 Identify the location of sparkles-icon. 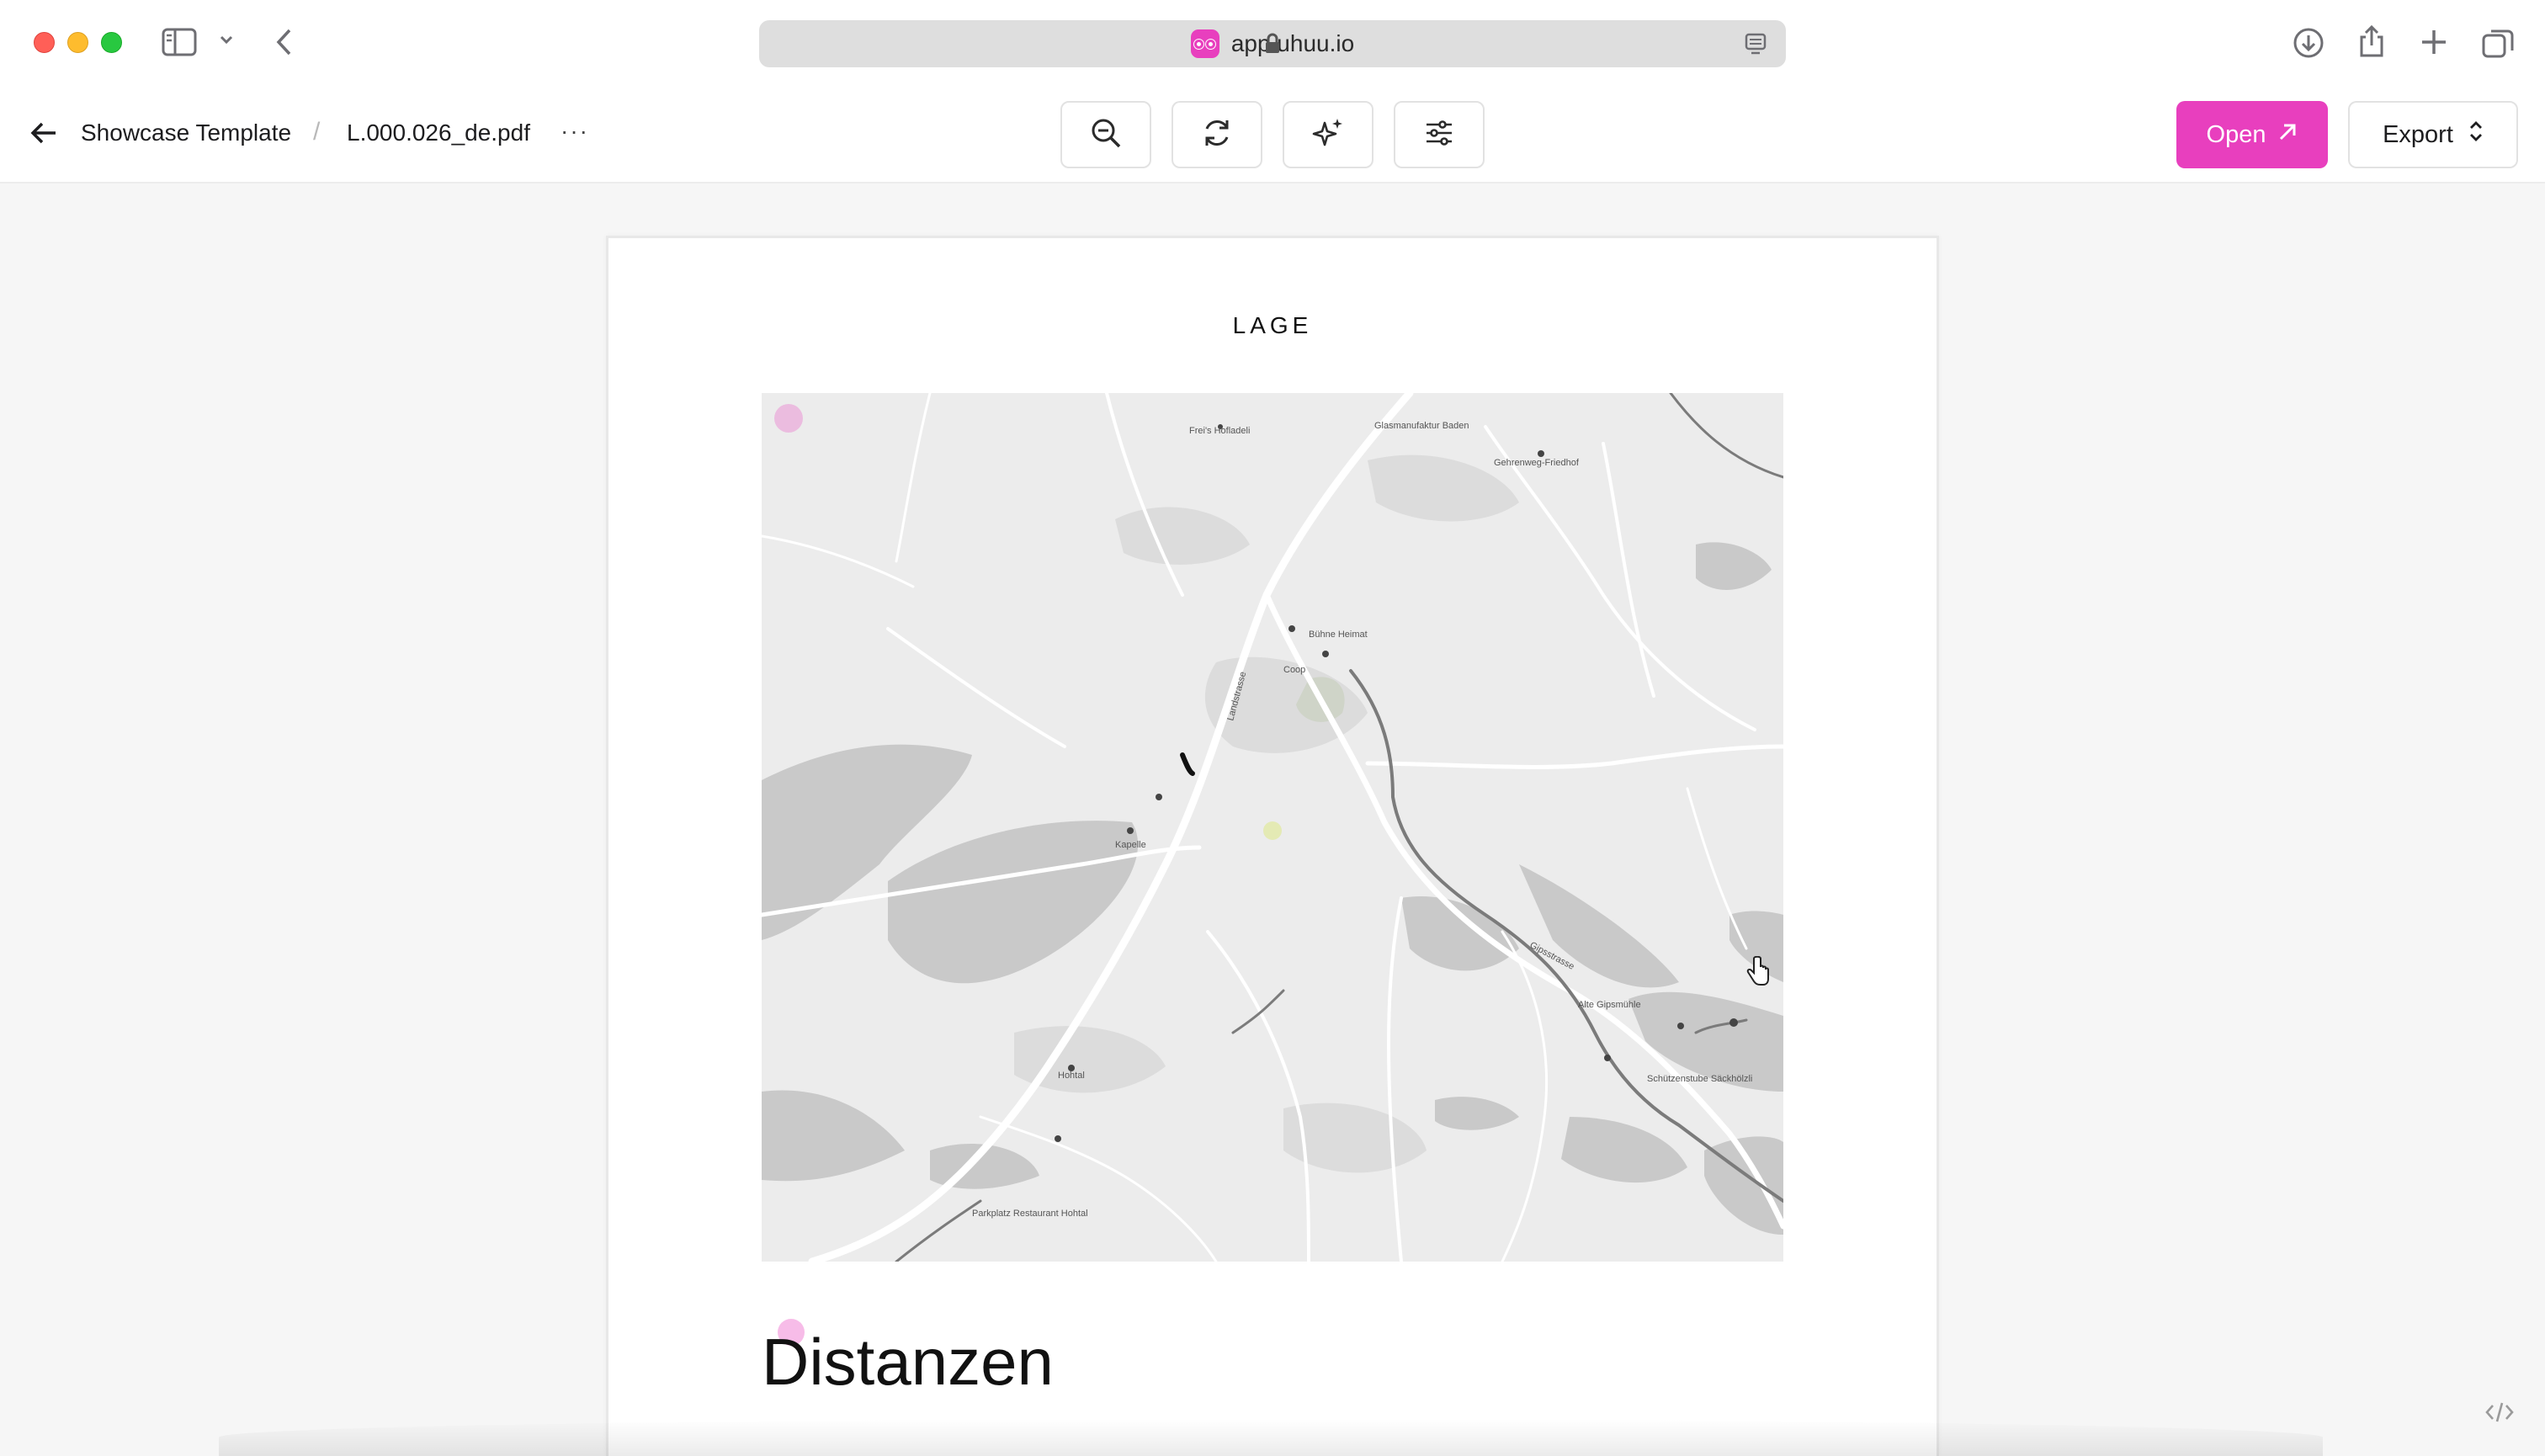
(1328, 135).